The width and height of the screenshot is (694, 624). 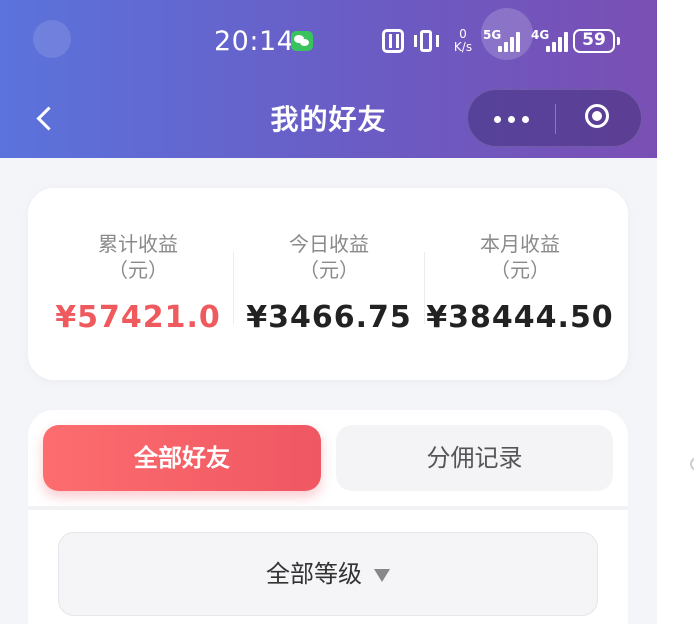 What do you see at coordinates (511, 119) in the screenshot?
I see `more-dots-icon` at bounding box center [511, 119].